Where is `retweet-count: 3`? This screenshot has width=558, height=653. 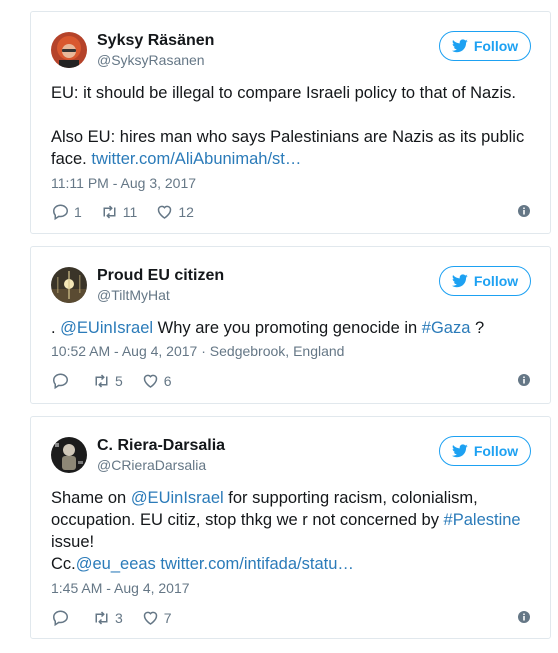
retweet-count: 3 is located at coordinates (119, 618).